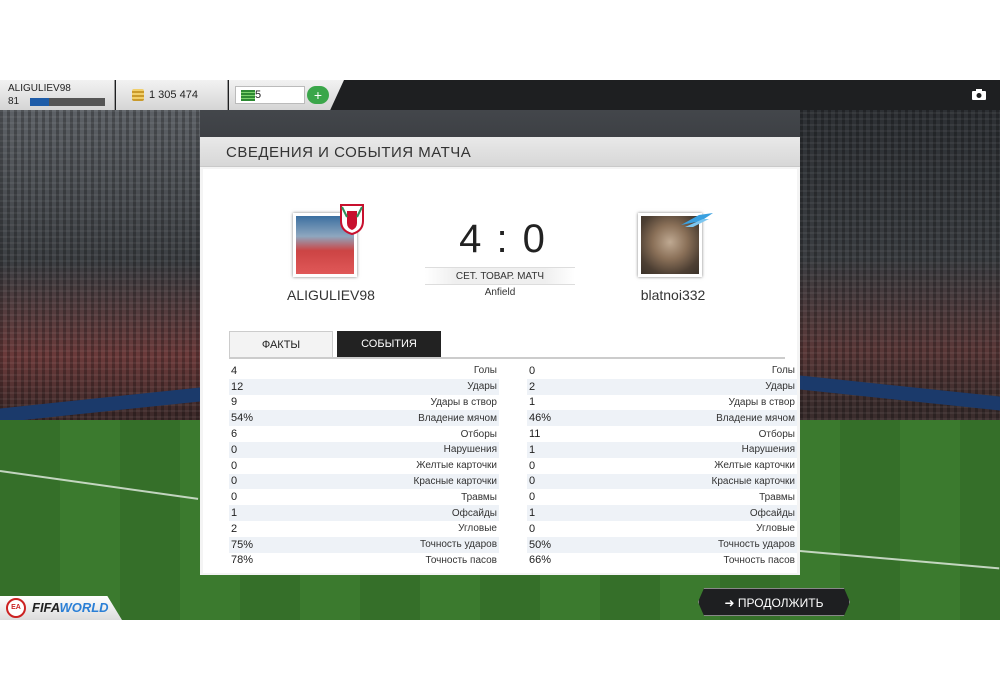  Describe the element at coordinates (84, 607) in the screenshot. I see `brand-world: WORLD` at that location.